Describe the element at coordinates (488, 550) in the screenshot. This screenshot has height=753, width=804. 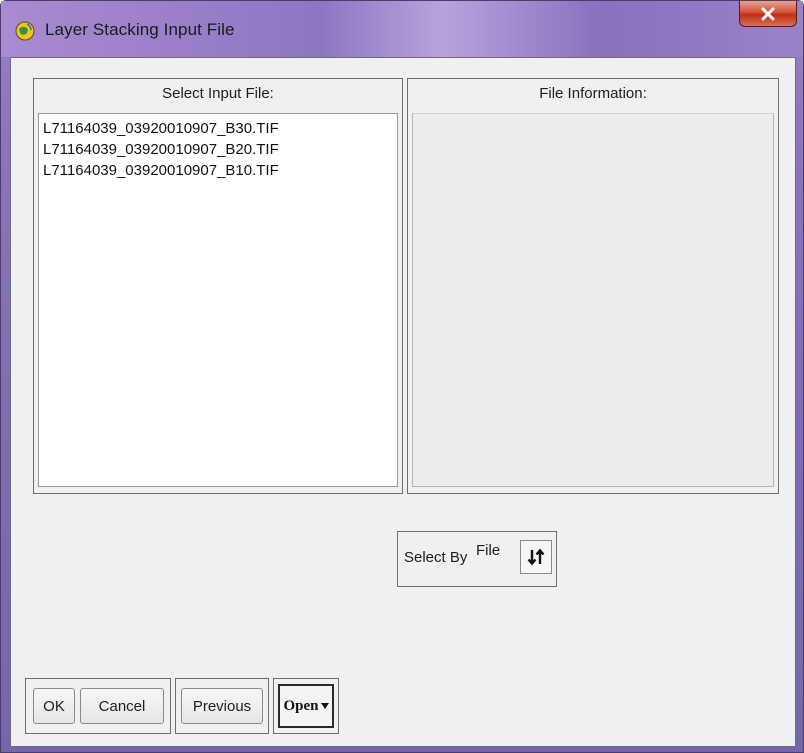
I see `select-by-value: File` at that location.